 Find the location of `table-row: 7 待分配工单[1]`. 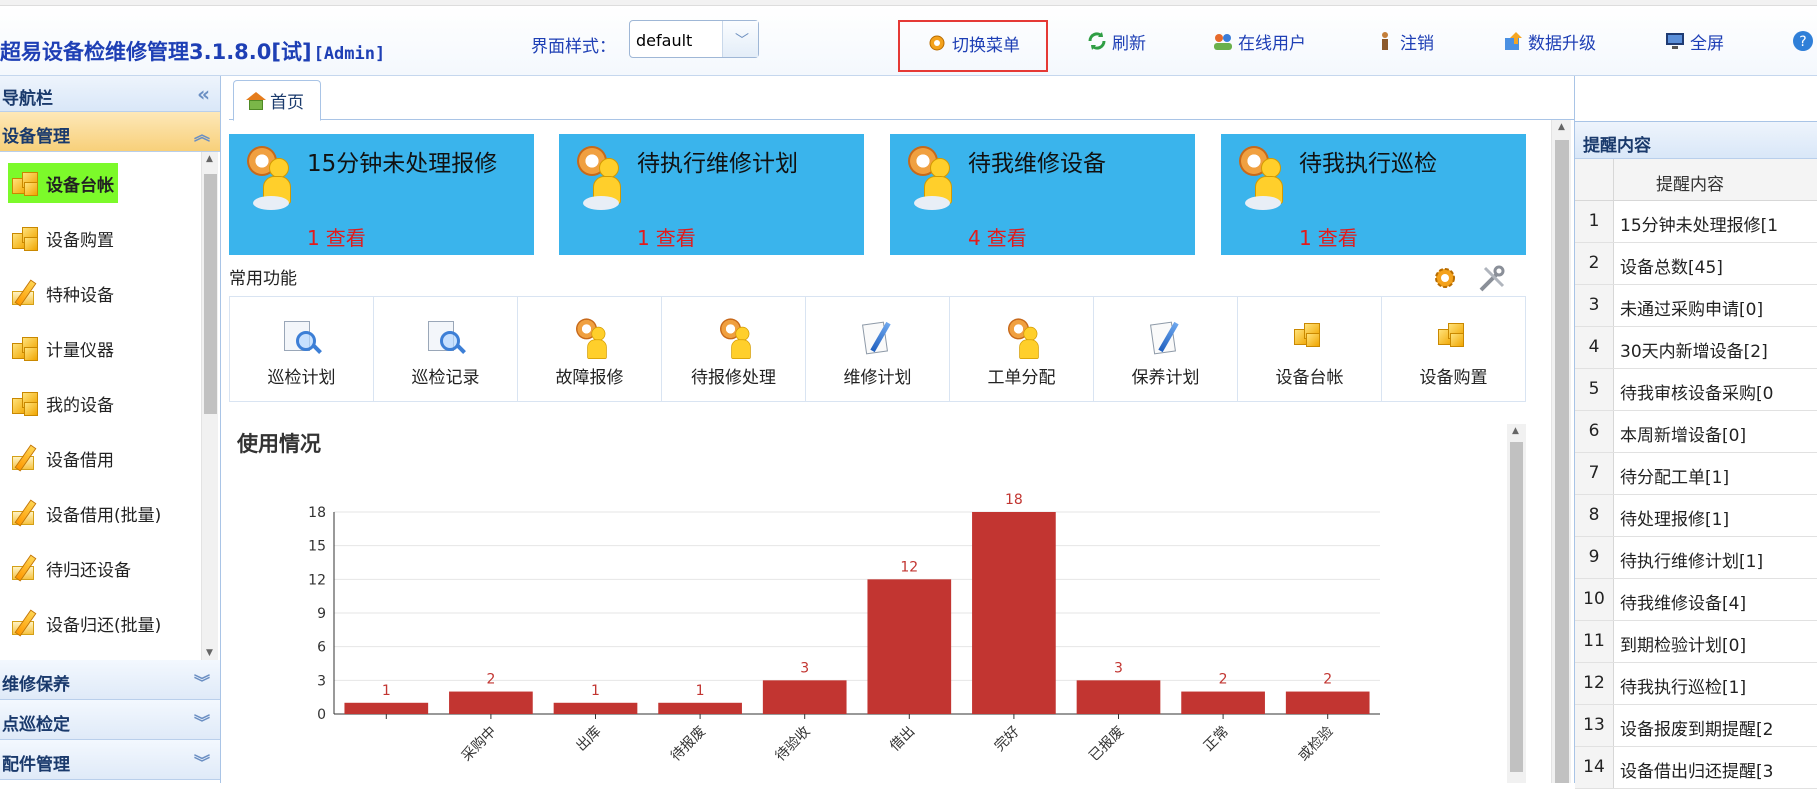

table-row: 7 待分配工单[1] is located at coordinates (1696, 474).